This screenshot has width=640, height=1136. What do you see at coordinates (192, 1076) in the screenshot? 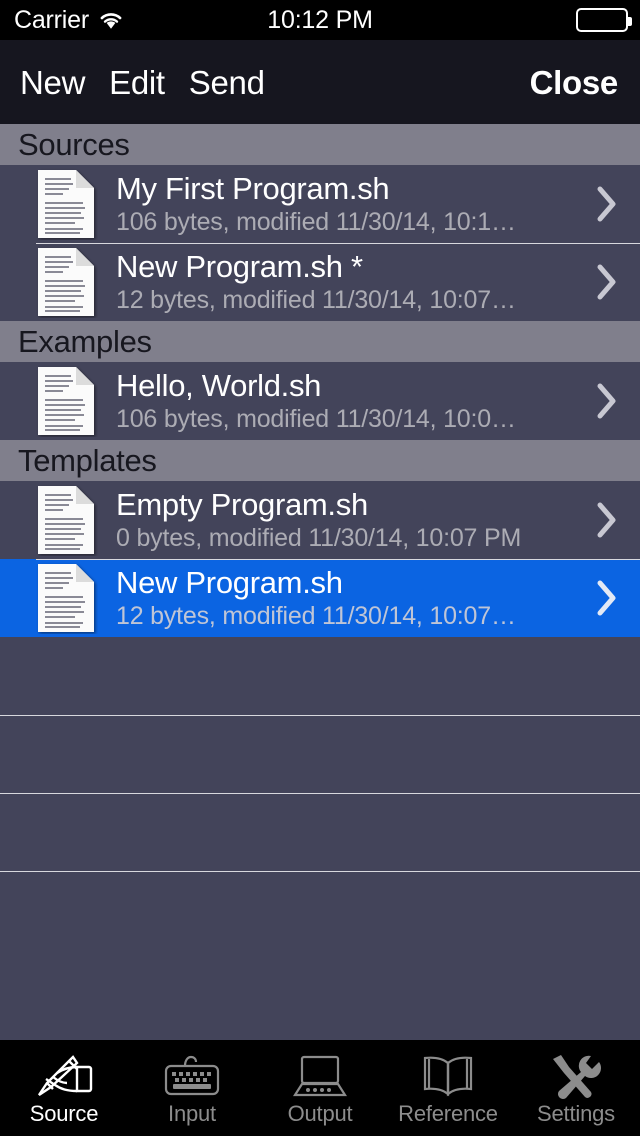
I see `keyboard-icon` at bounding box center [192, 1076].